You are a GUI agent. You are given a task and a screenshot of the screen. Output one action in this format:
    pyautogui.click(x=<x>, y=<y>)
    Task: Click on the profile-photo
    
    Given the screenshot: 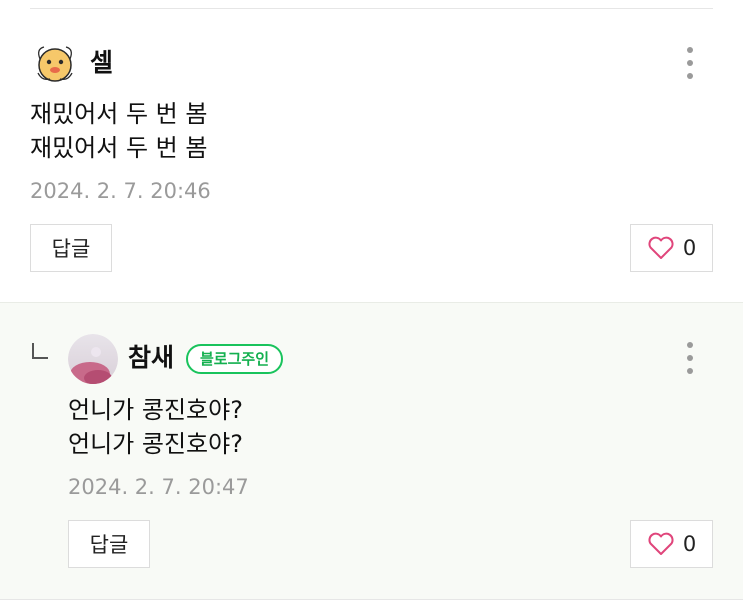 What is the action you would take?
    pyautogui.click(x=93, y=359)
    